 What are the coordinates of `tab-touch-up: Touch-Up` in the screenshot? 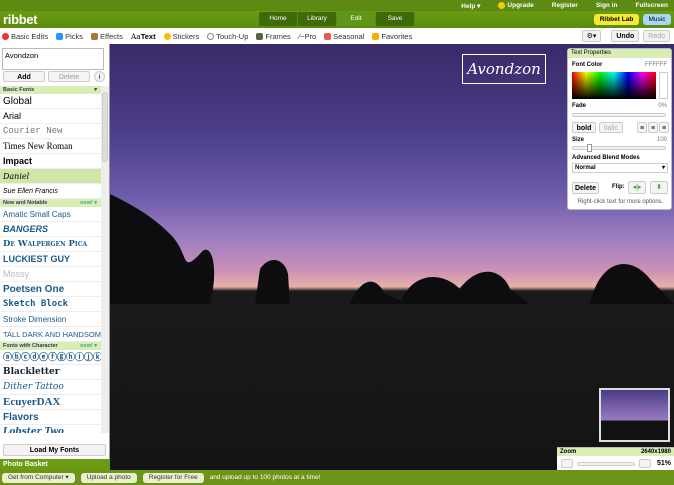 It's located at (227, 36).